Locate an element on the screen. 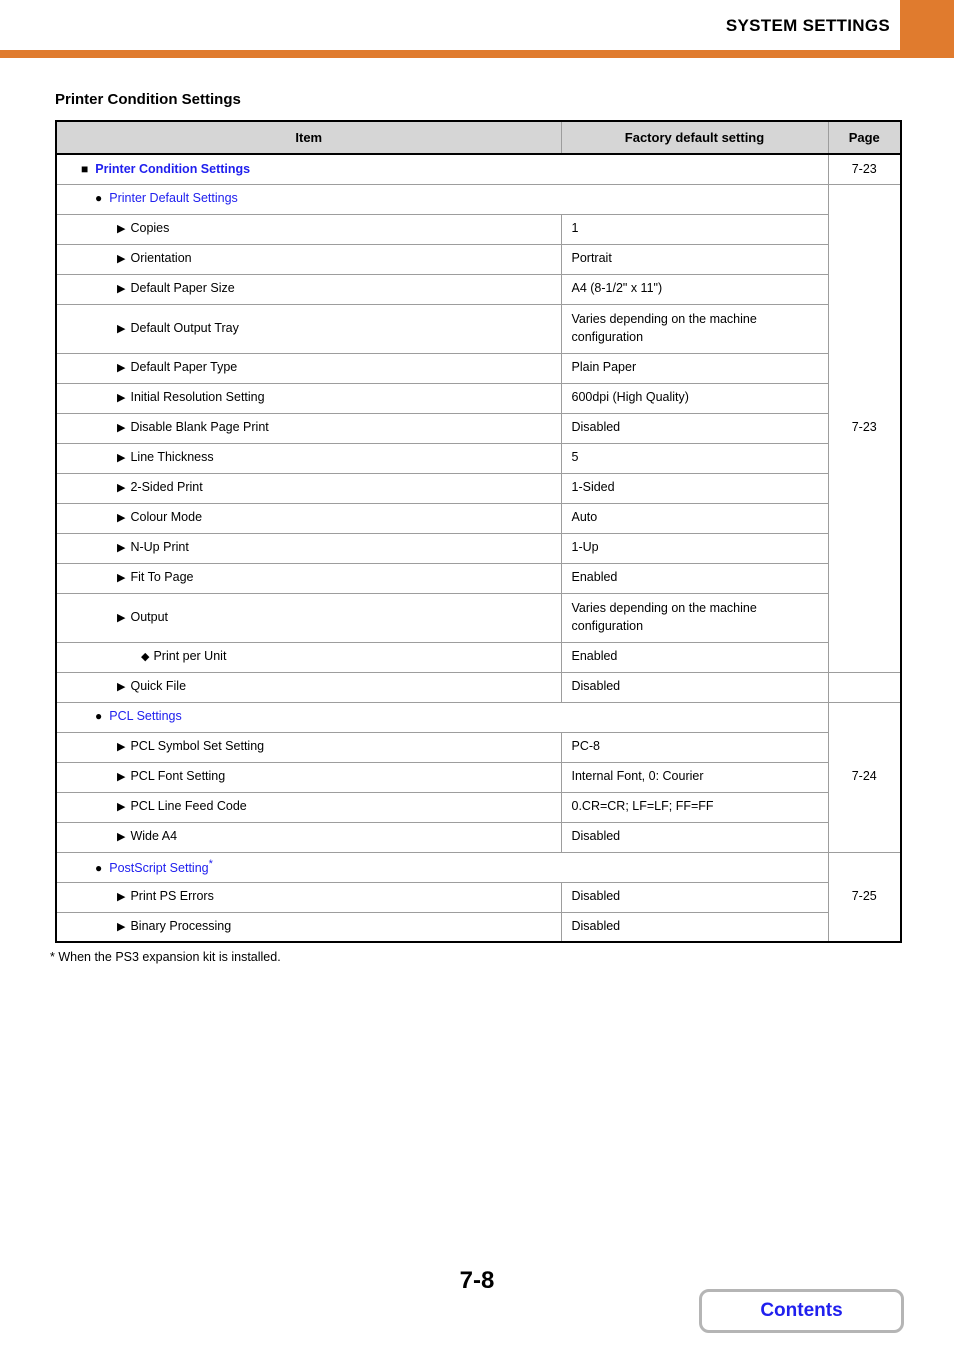 The height and width of the screenshot is (1351, 954). table-row: ▶ Copies 1 is located at coordinates (478, 229).